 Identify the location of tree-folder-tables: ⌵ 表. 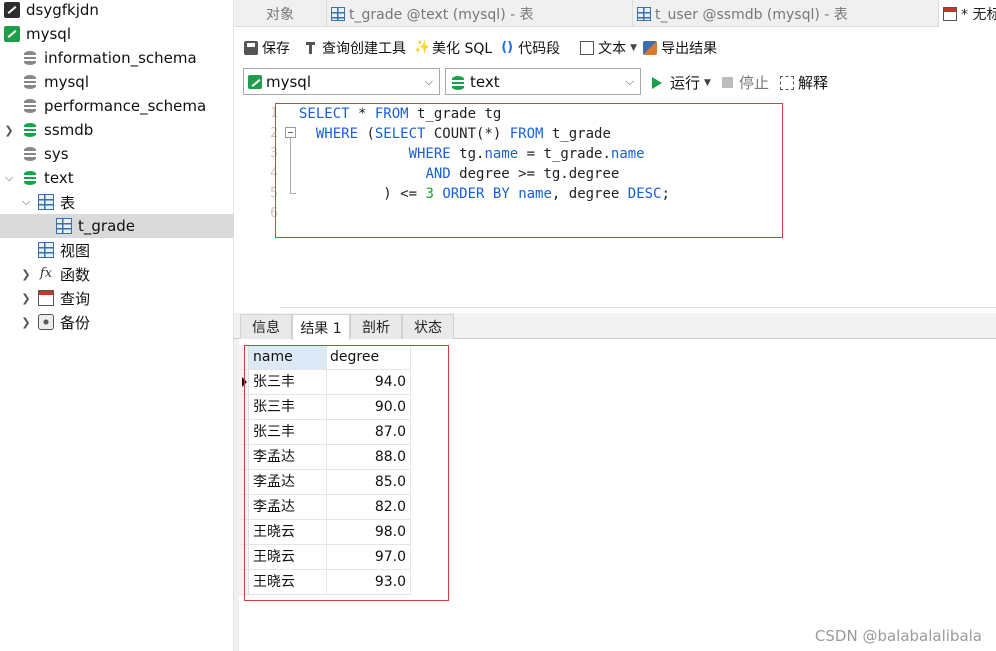
(117, 202).